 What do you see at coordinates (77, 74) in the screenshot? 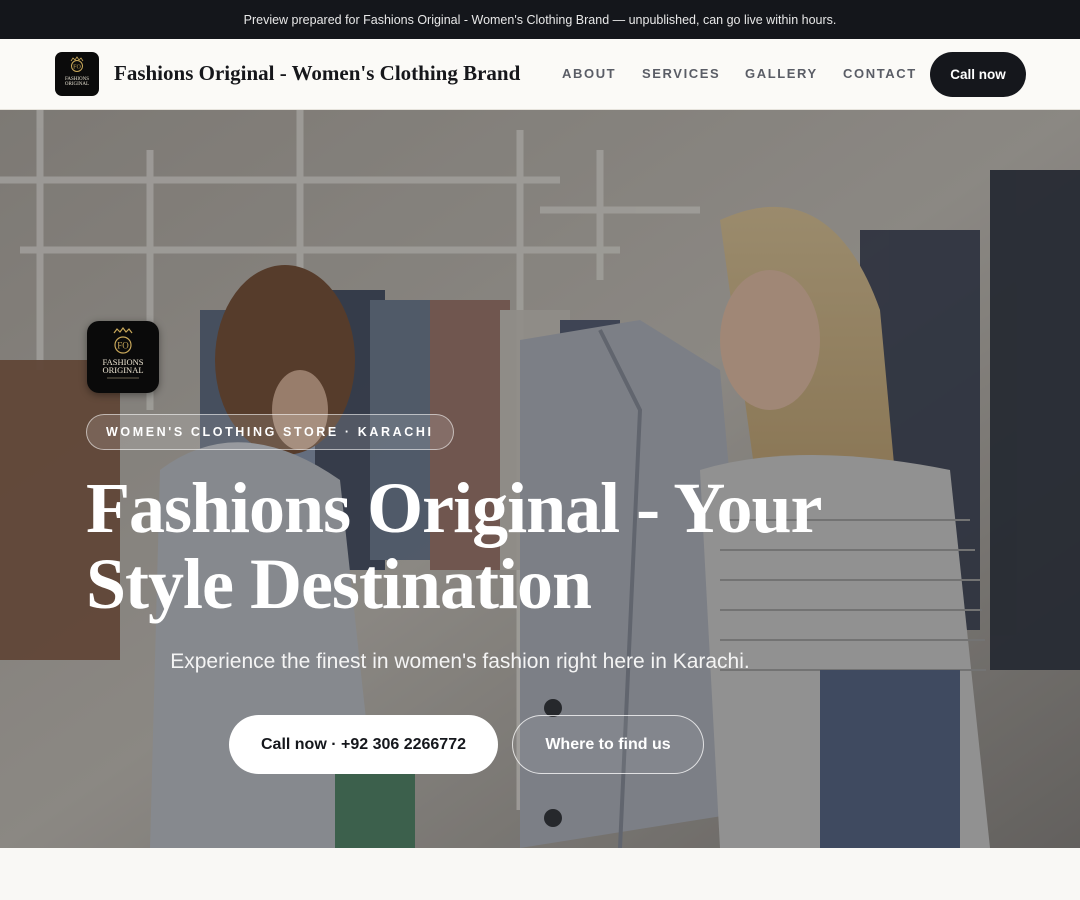
I see `brand-logo: FO FASHIONS ORIGINAL` at bounding box center [77, 74].